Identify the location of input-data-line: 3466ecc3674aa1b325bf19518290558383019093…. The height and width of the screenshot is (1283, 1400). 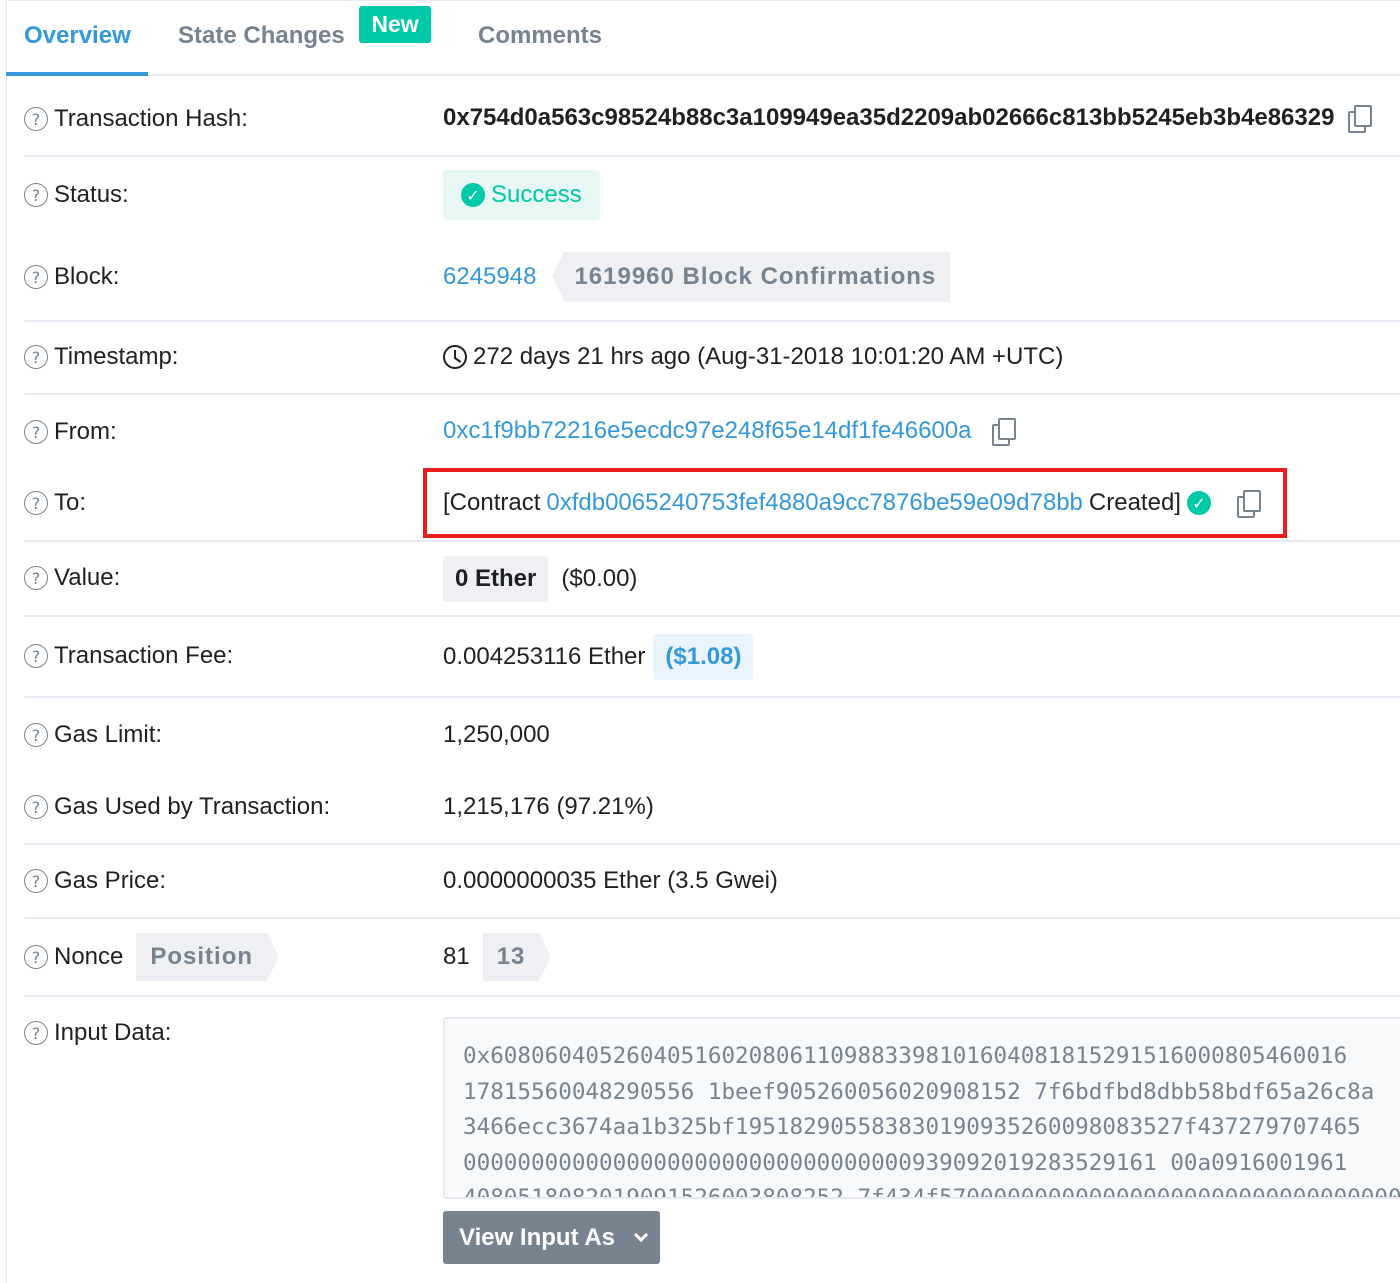
(912, 1127).